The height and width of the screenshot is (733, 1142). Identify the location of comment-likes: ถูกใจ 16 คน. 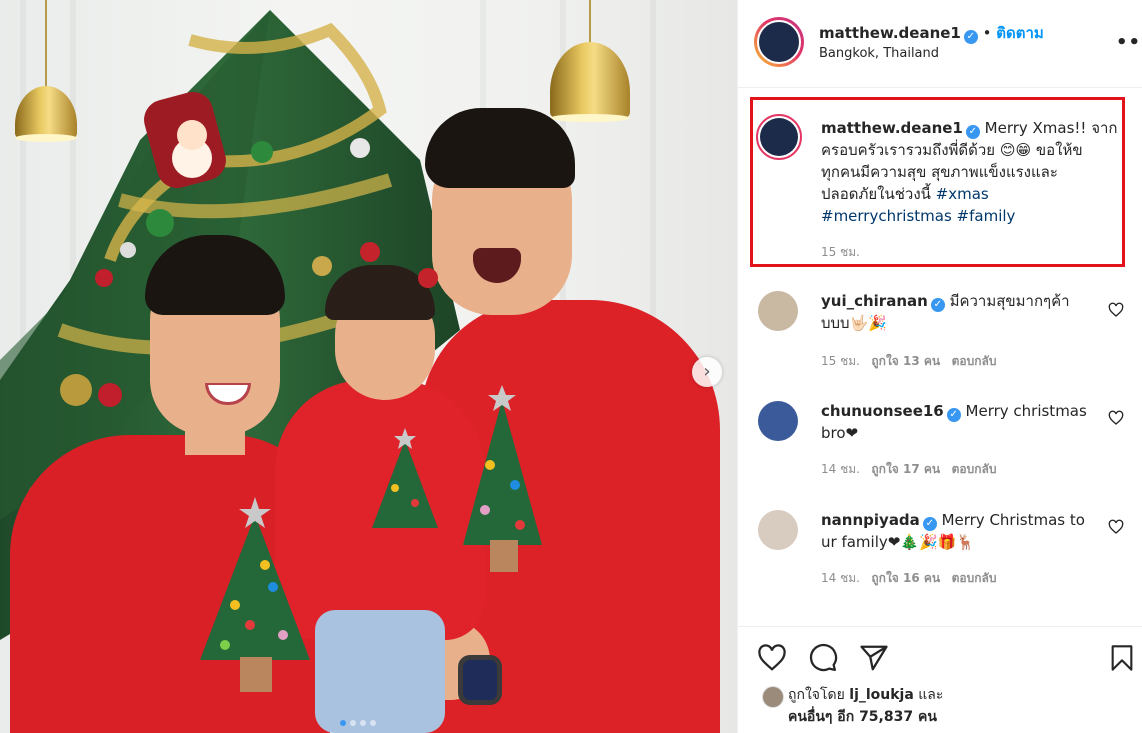
(905, 578).